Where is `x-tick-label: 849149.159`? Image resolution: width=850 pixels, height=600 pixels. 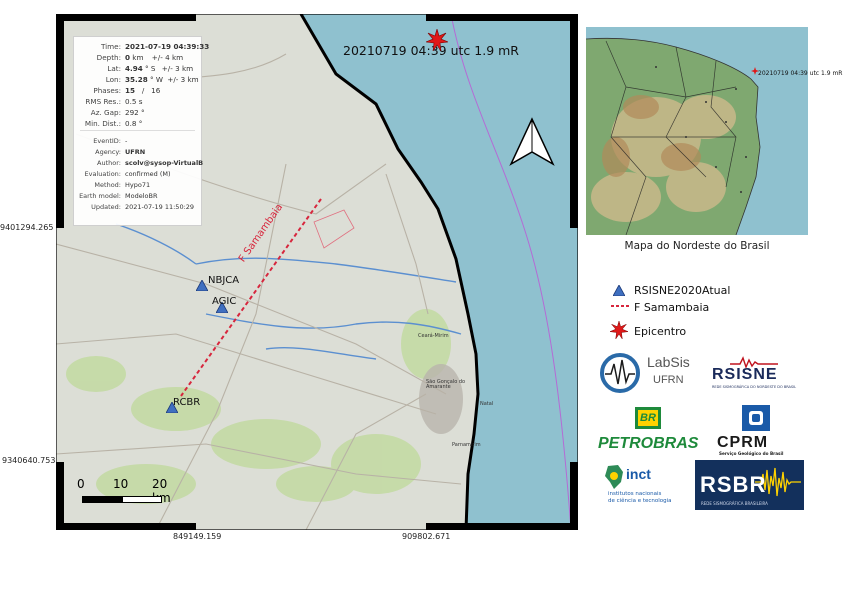 x-tick-label: 849149.159 is located at coordinates (197, 536).